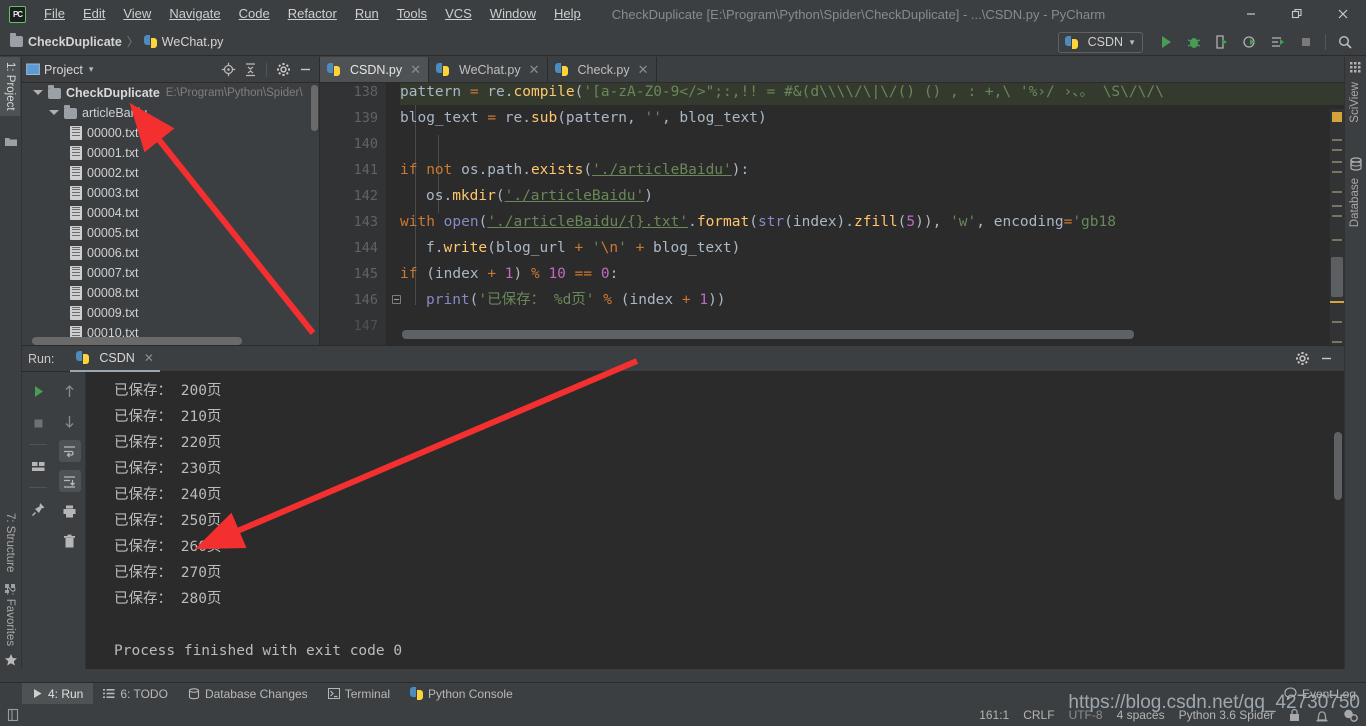 Image resolution: width=1366 pixels, height=726 pixels. What do you see at coordinates (76, 133) in the screenshot?
I see `text-file-icon` at bounding box center [76, 133].